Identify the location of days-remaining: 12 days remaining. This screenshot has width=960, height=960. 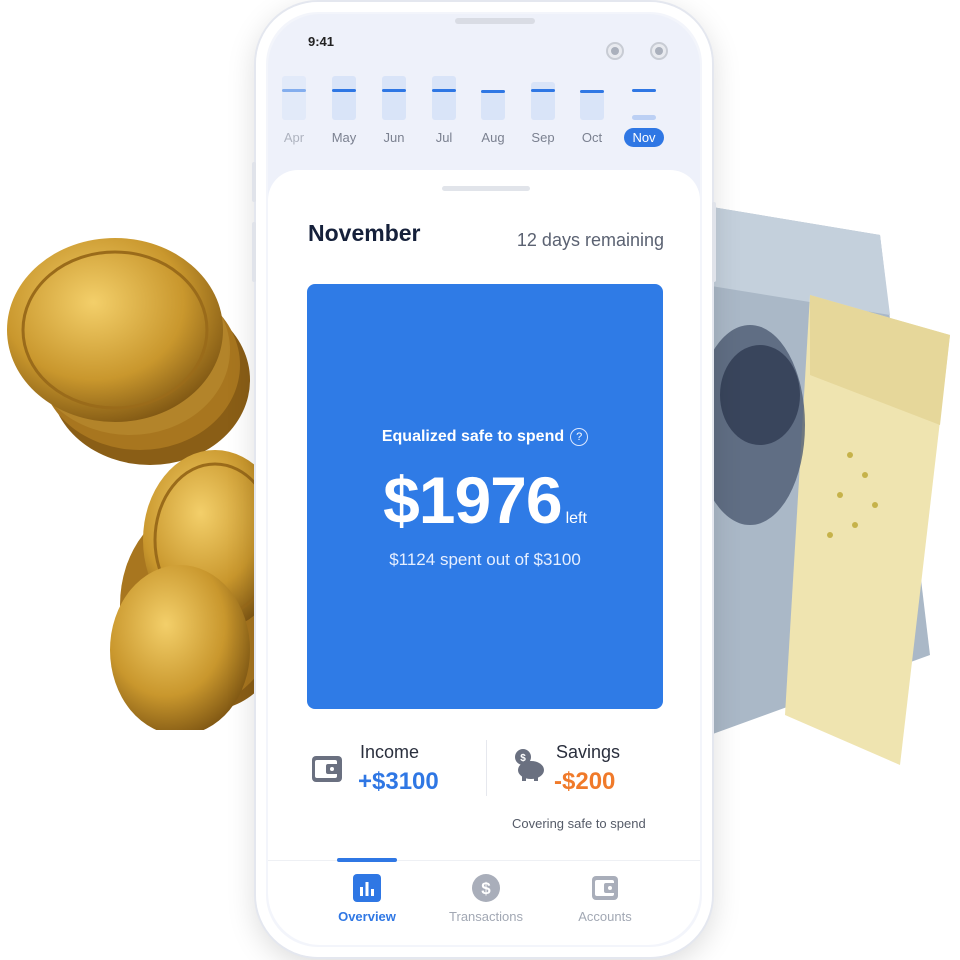
(590, 240).